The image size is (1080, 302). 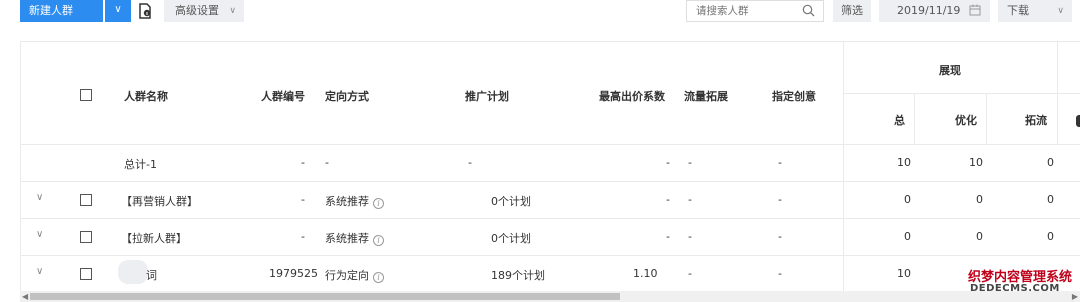 What do you see at coordinates (632, 96) in the screenshot?
I see `header-max-bid: 最高出价系数` at bounding box center [632, 96].